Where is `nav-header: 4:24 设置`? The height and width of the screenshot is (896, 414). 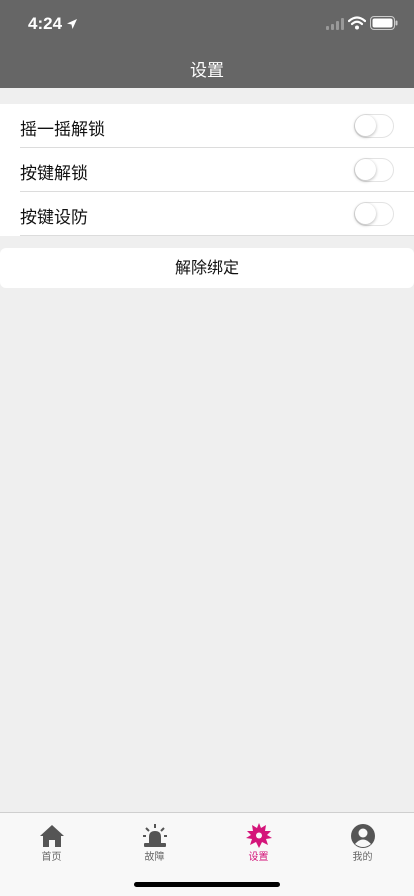 nav-header: 4:24 设置 is located at coordinates (207, 44).